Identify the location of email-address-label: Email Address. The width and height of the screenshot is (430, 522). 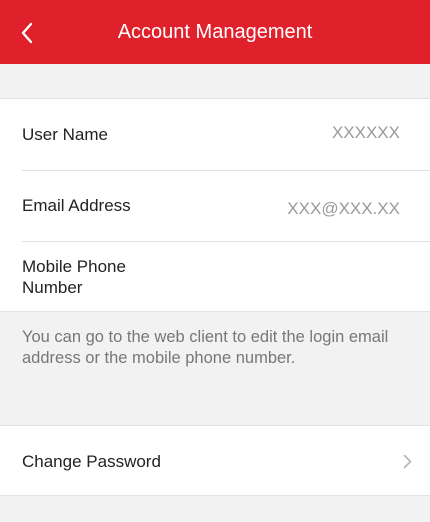
(76, 205).